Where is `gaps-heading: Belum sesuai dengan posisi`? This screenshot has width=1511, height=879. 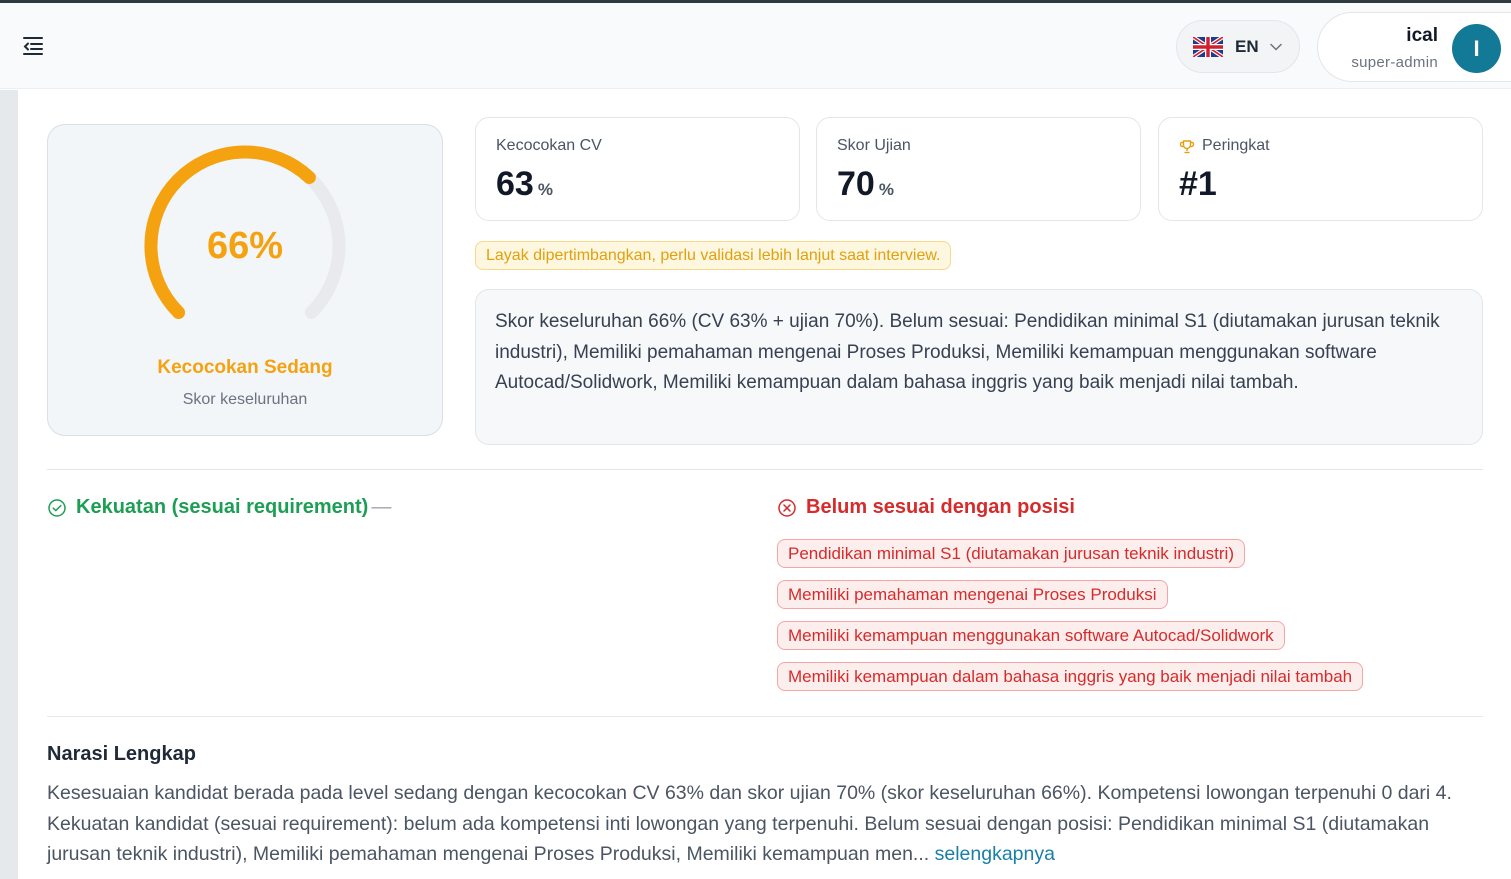
gaps-heading: Belum sesuai dengan posisi is located at coordinates (926, 507).